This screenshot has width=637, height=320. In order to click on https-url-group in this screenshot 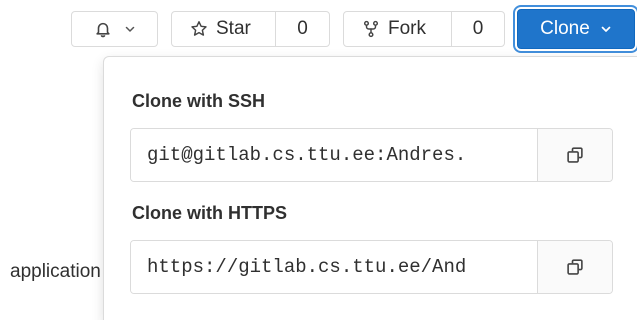, I will do `click(371, 267)`.